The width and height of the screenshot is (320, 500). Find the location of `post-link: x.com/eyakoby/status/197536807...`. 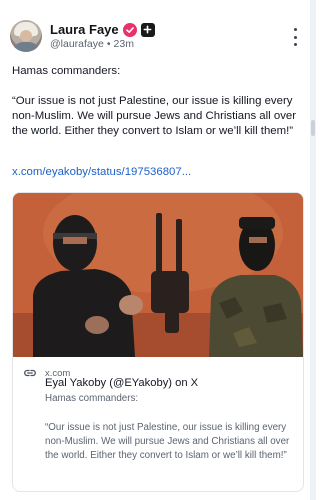

post-link: x.com/eyakoby/status/197536807... is located at coordinates (101, 172).